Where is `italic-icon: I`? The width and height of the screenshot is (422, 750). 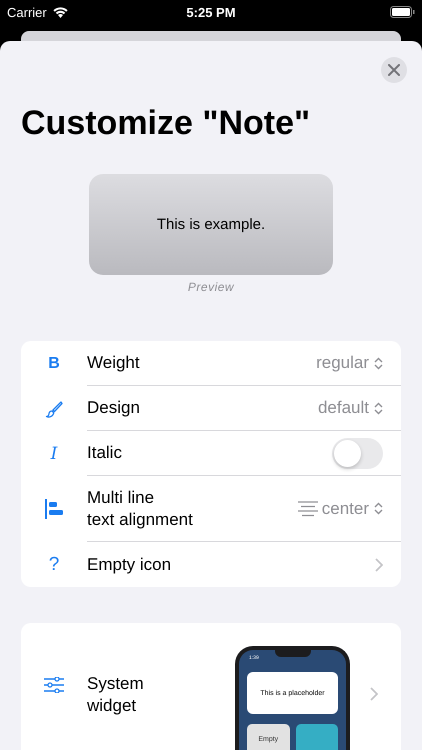 italic-icon: I is located at coordinates (54, 454).